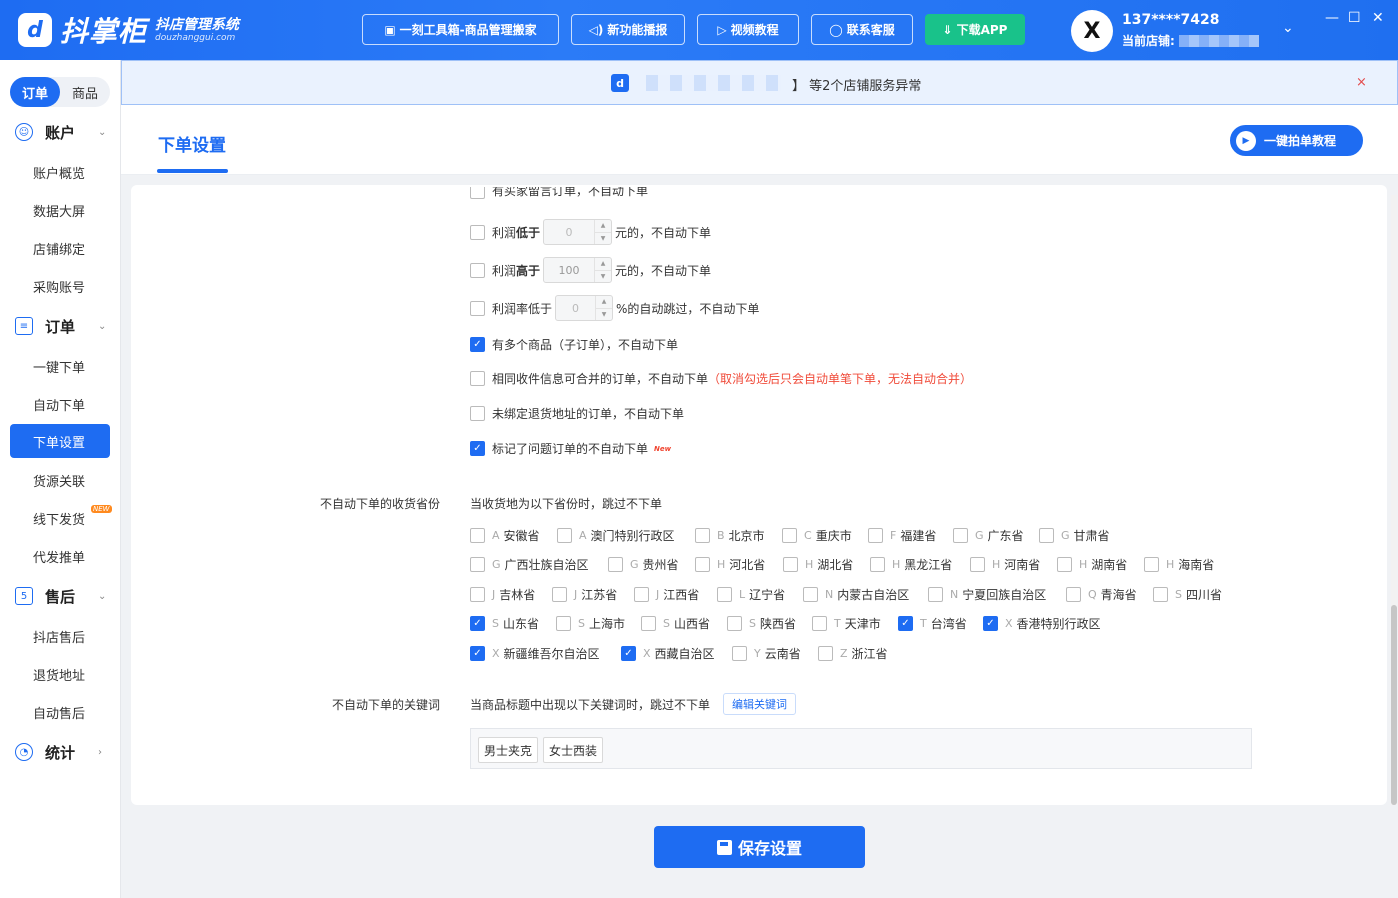 The image size is (1398, 898). What do you see at coordinates (60, 636) in the screenshot?
I see `sidebar-item-douyin-aftersale: 抖店售后` at bounding box center [60, 636].